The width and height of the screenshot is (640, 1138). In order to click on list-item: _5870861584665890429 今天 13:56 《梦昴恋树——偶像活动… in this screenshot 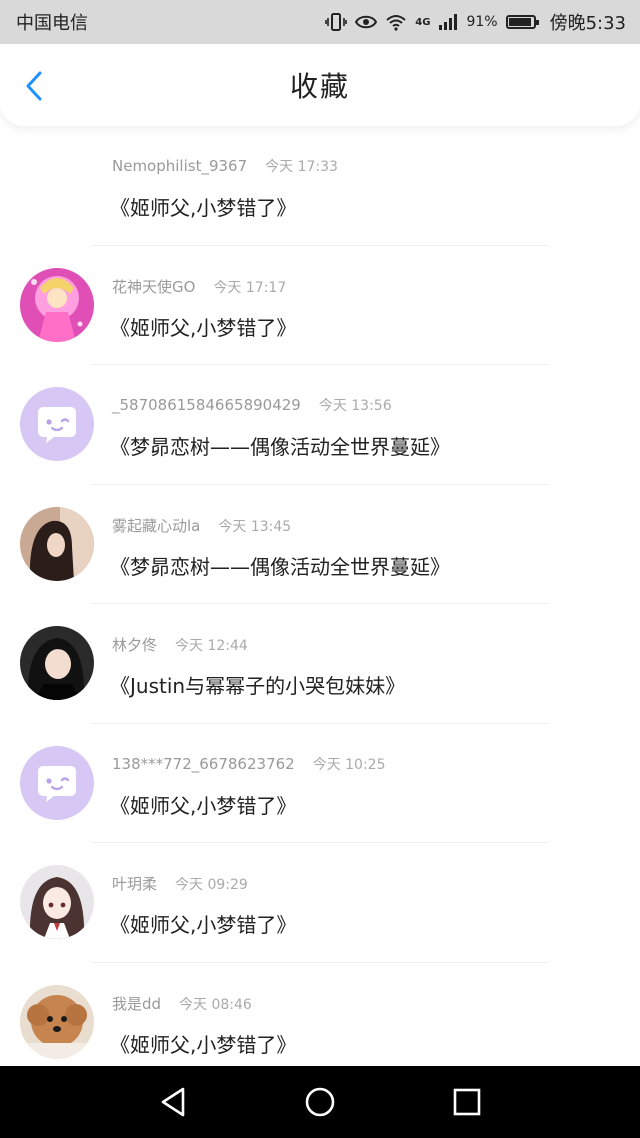, I will do `click(320, 425)`.